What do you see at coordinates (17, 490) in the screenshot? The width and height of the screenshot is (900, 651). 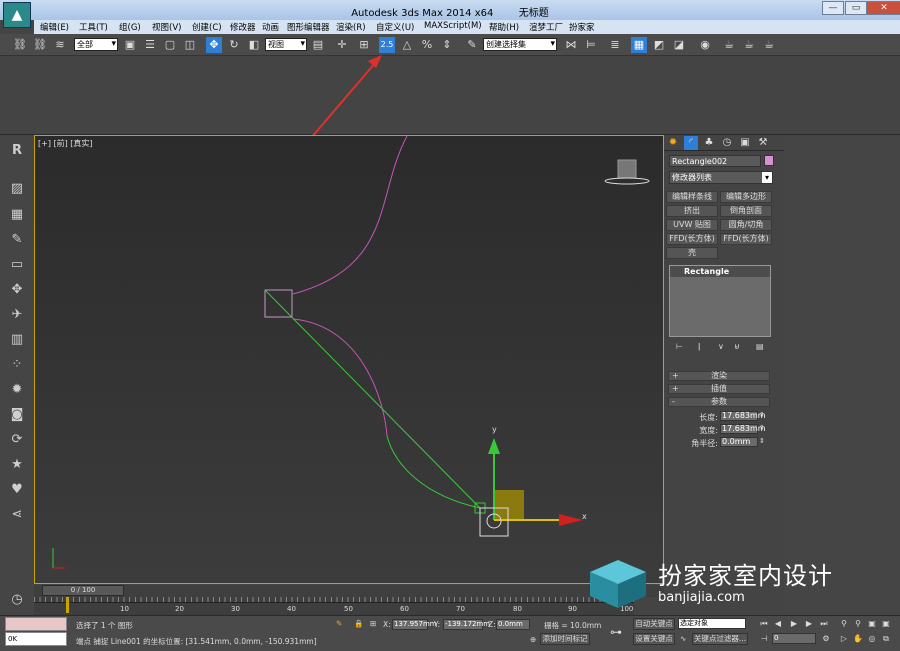 I see `heart-icon: ♥` at bounding box center [17, 490].